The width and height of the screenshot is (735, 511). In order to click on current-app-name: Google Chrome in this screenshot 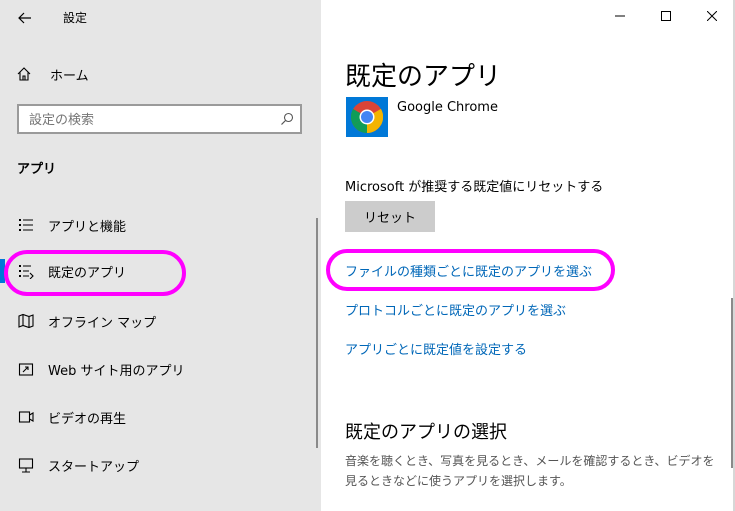, I will do `click(447, 107)`.